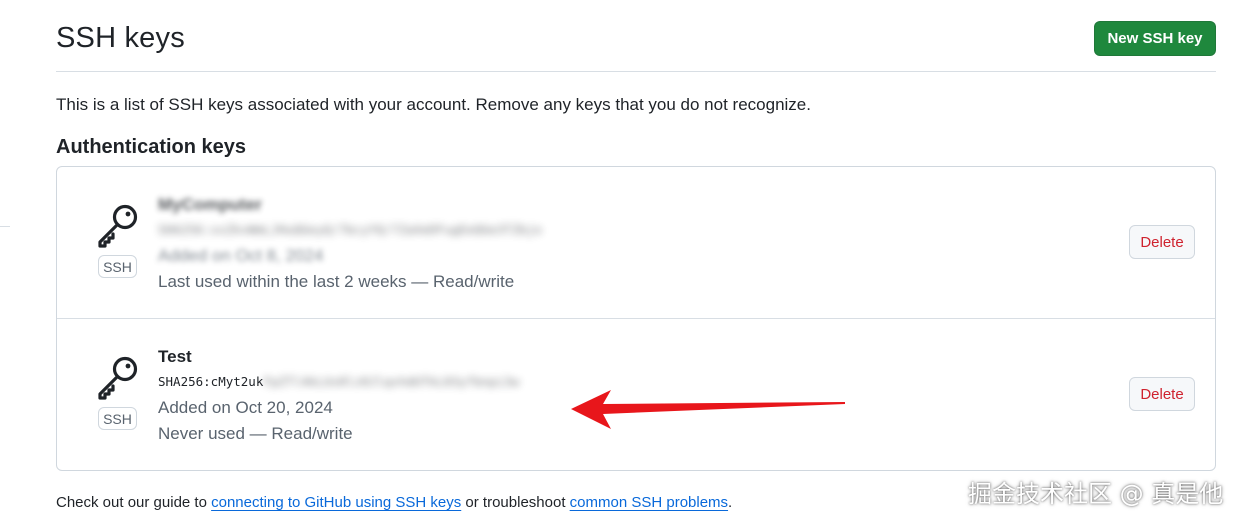  What do you see at coordinates (134, 502) in the screenshot?
I see `footer-prefix: Check out our guide to` at bounding box center [134, 502].